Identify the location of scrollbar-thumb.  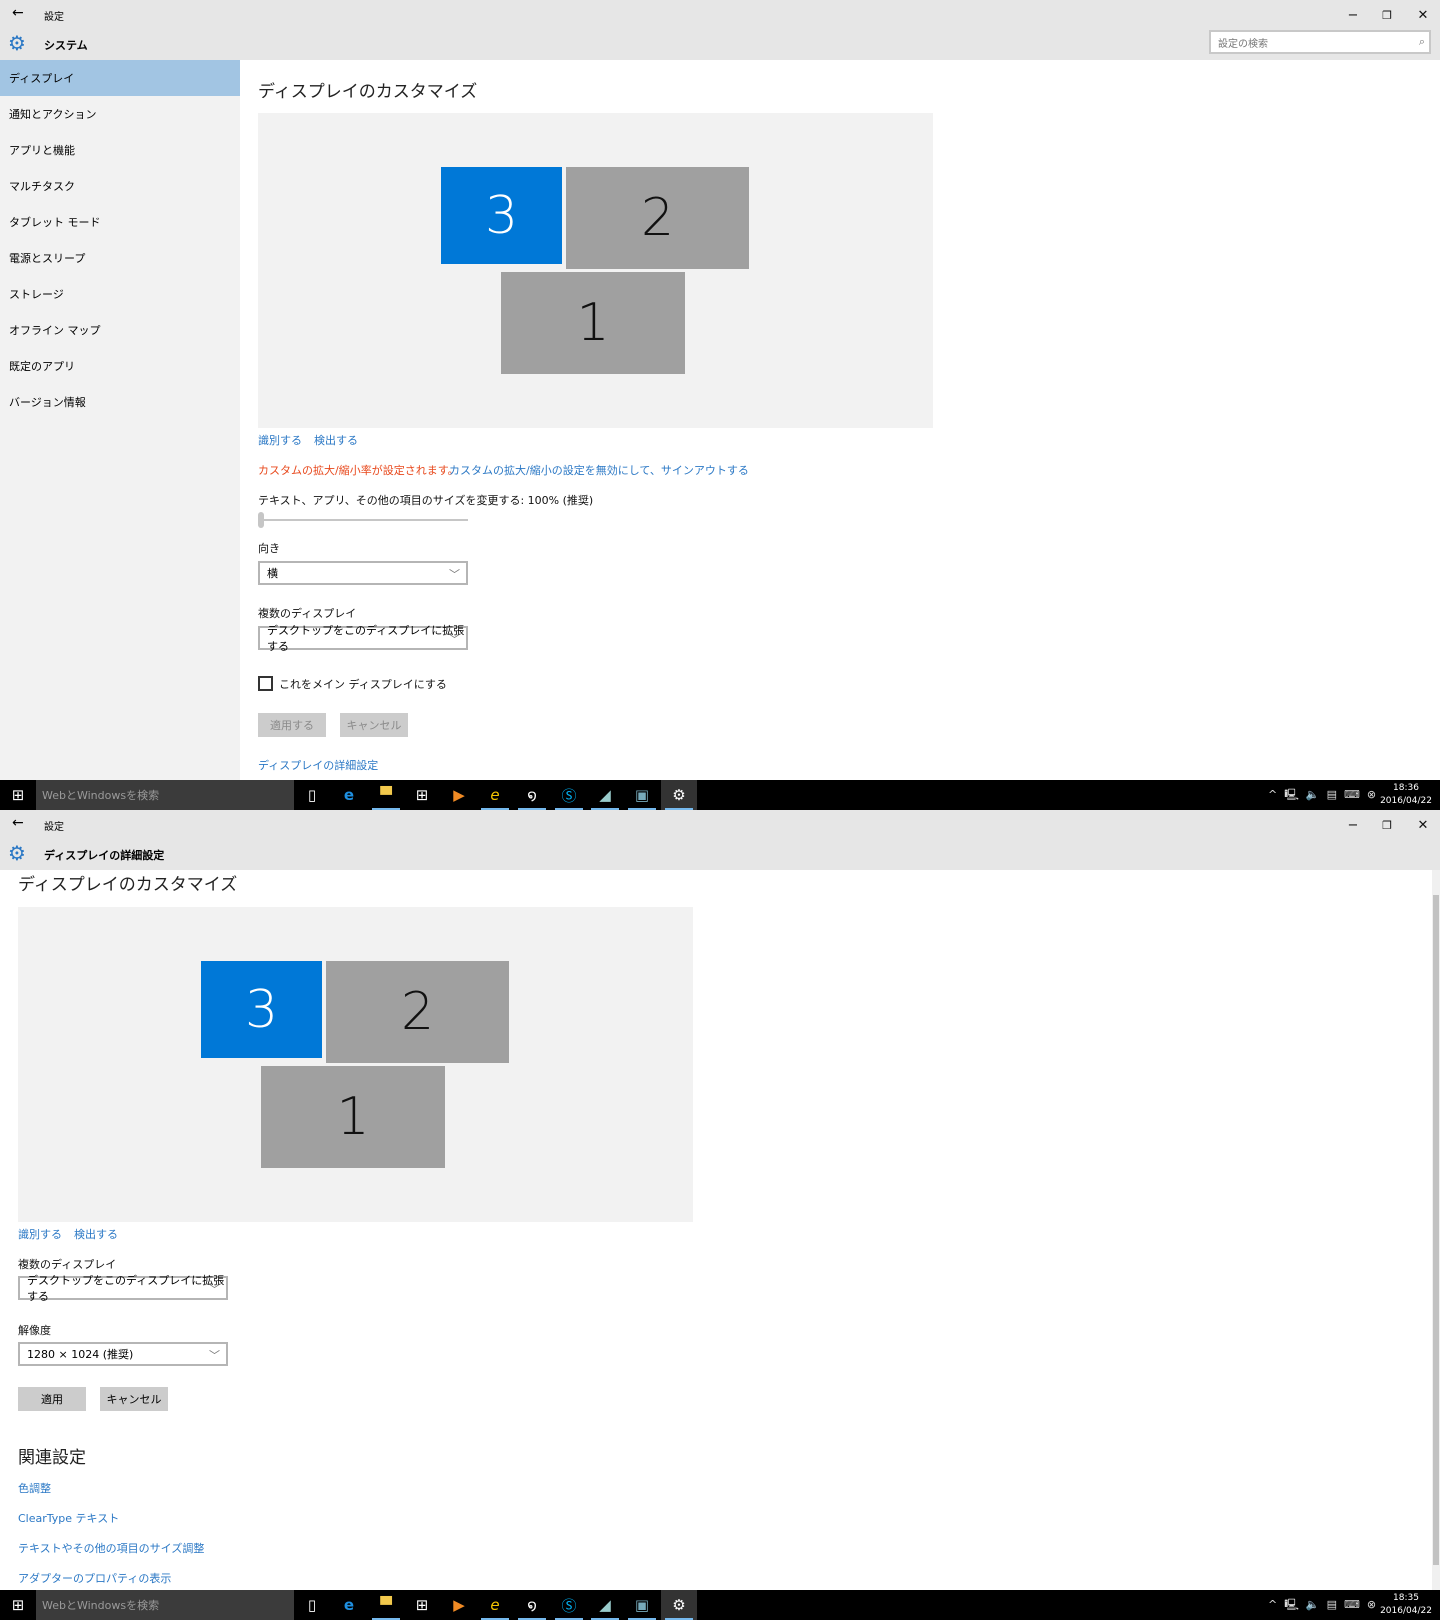
(1436, 1230).